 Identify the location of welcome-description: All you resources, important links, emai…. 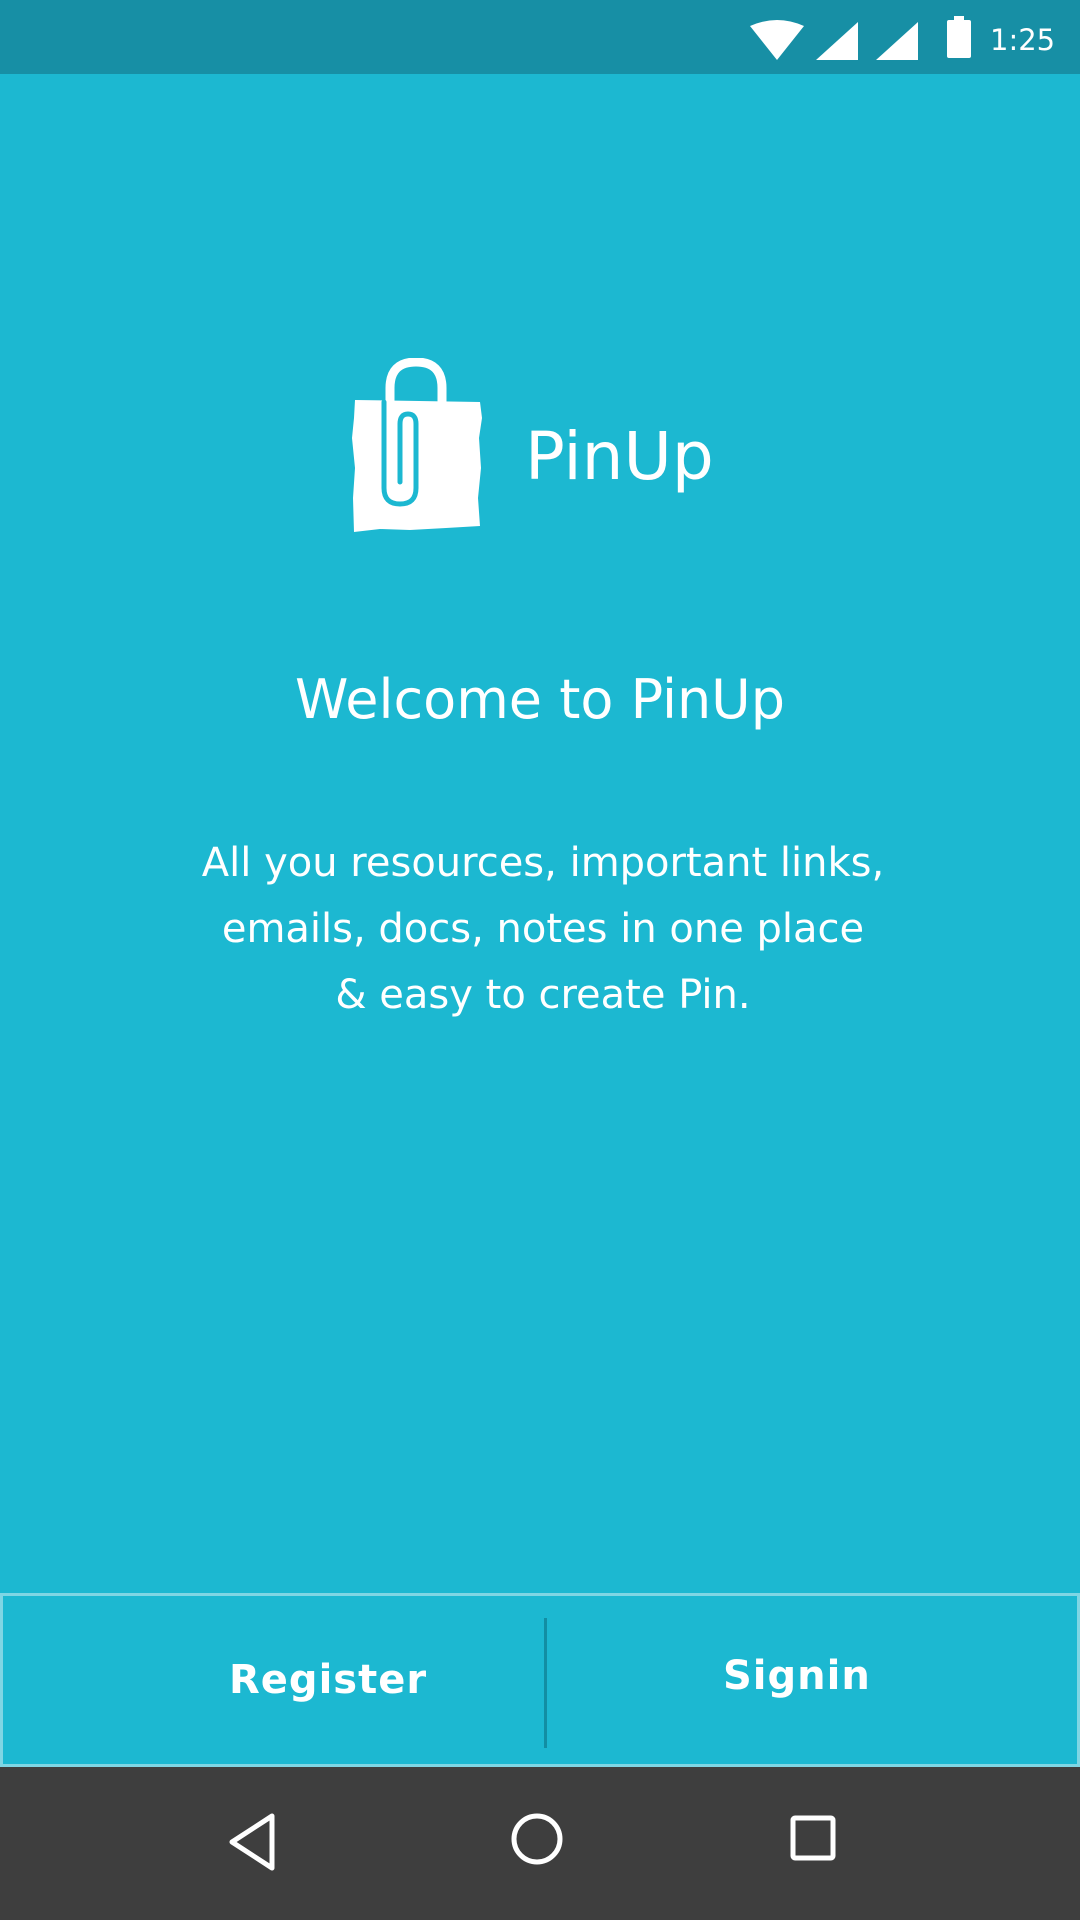
(543, 929).